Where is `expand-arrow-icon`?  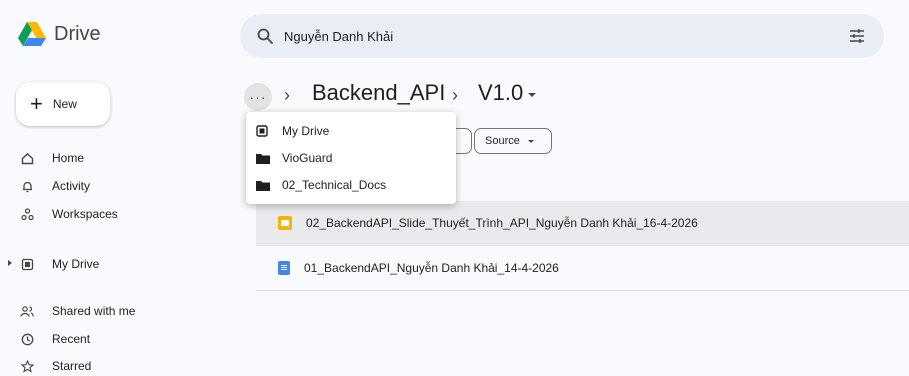 expand-arrow-icon is located at coordinates (10, 263).